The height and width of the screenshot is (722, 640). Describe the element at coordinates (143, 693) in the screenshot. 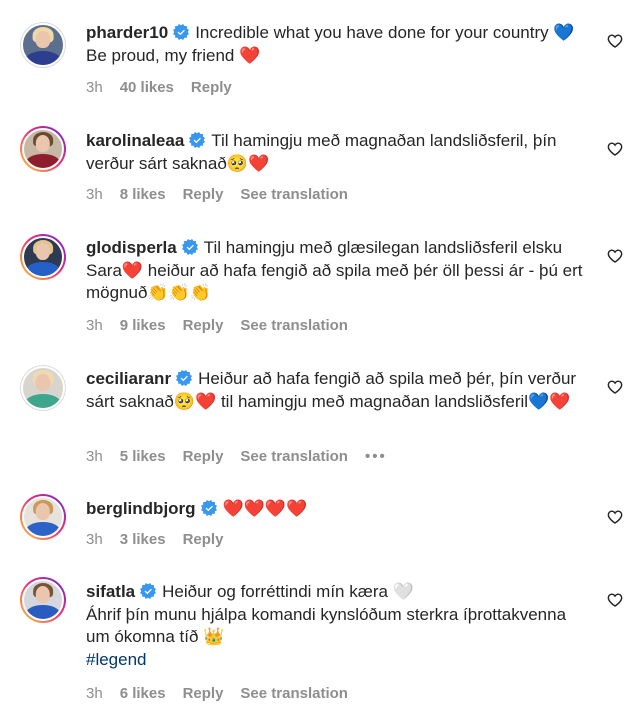

I see `likes-count: 6 likes` at that location.